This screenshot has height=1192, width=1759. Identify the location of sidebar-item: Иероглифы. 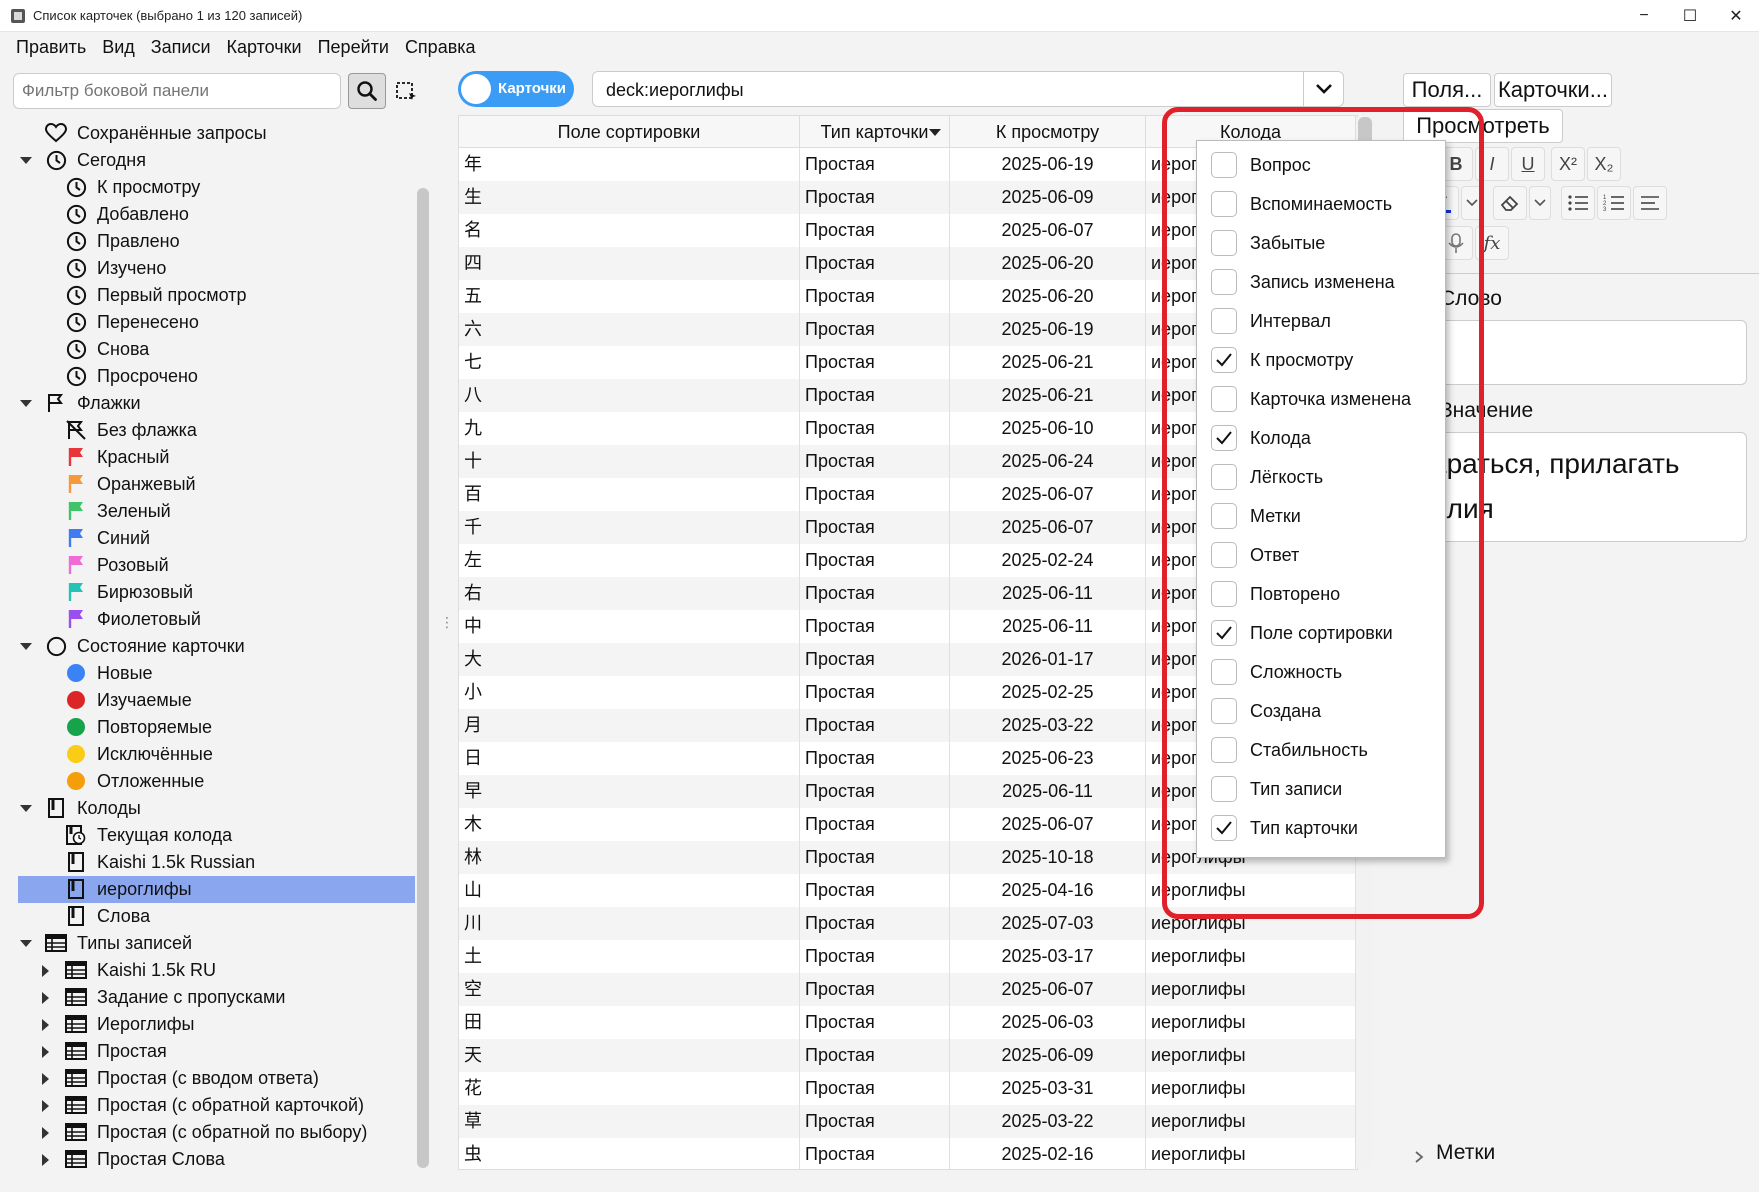
(216, 1024).